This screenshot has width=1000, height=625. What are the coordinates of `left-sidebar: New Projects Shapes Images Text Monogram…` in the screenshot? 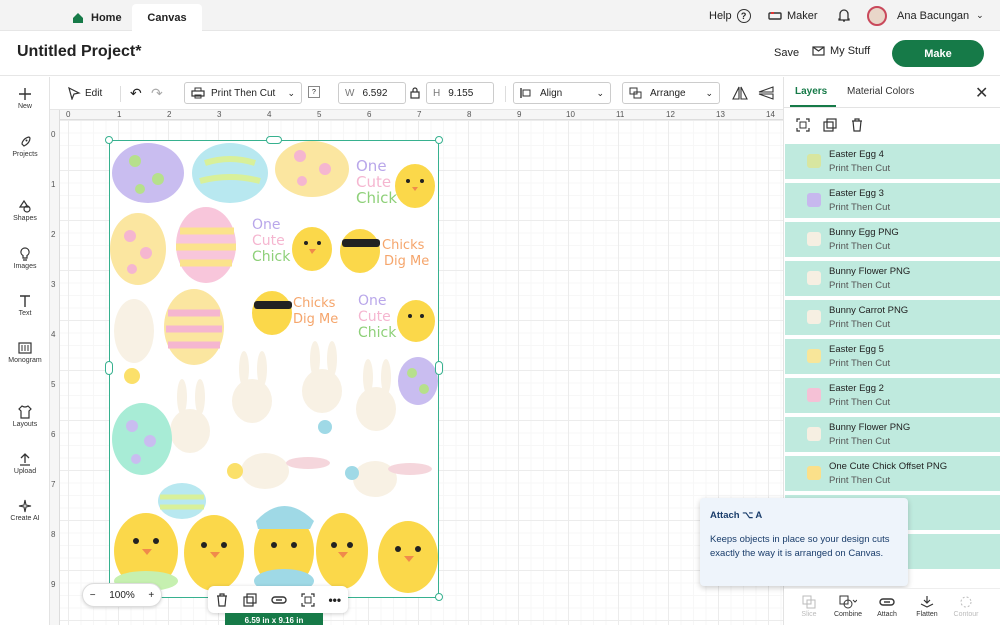 It's located at (25, 351).